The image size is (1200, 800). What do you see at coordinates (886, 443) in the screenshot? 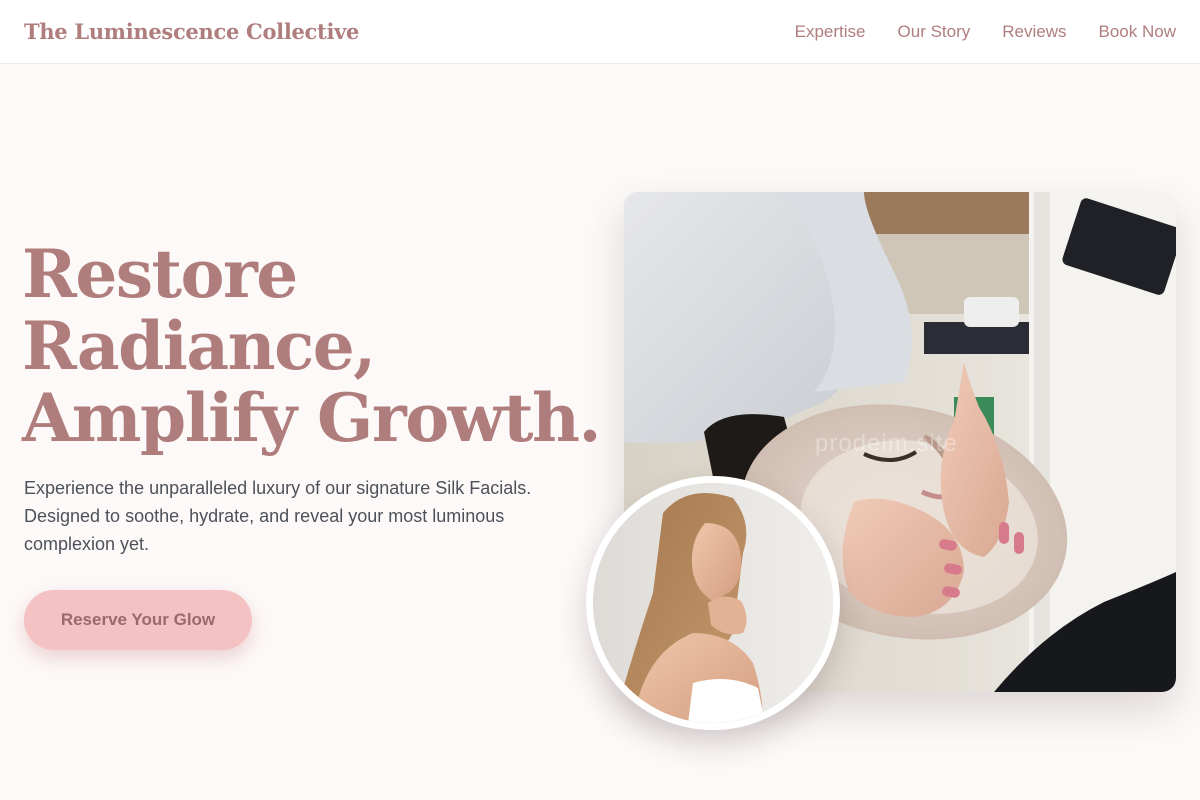
I see `image-watermark: prodeim.site` at bounding box center [886, 443].